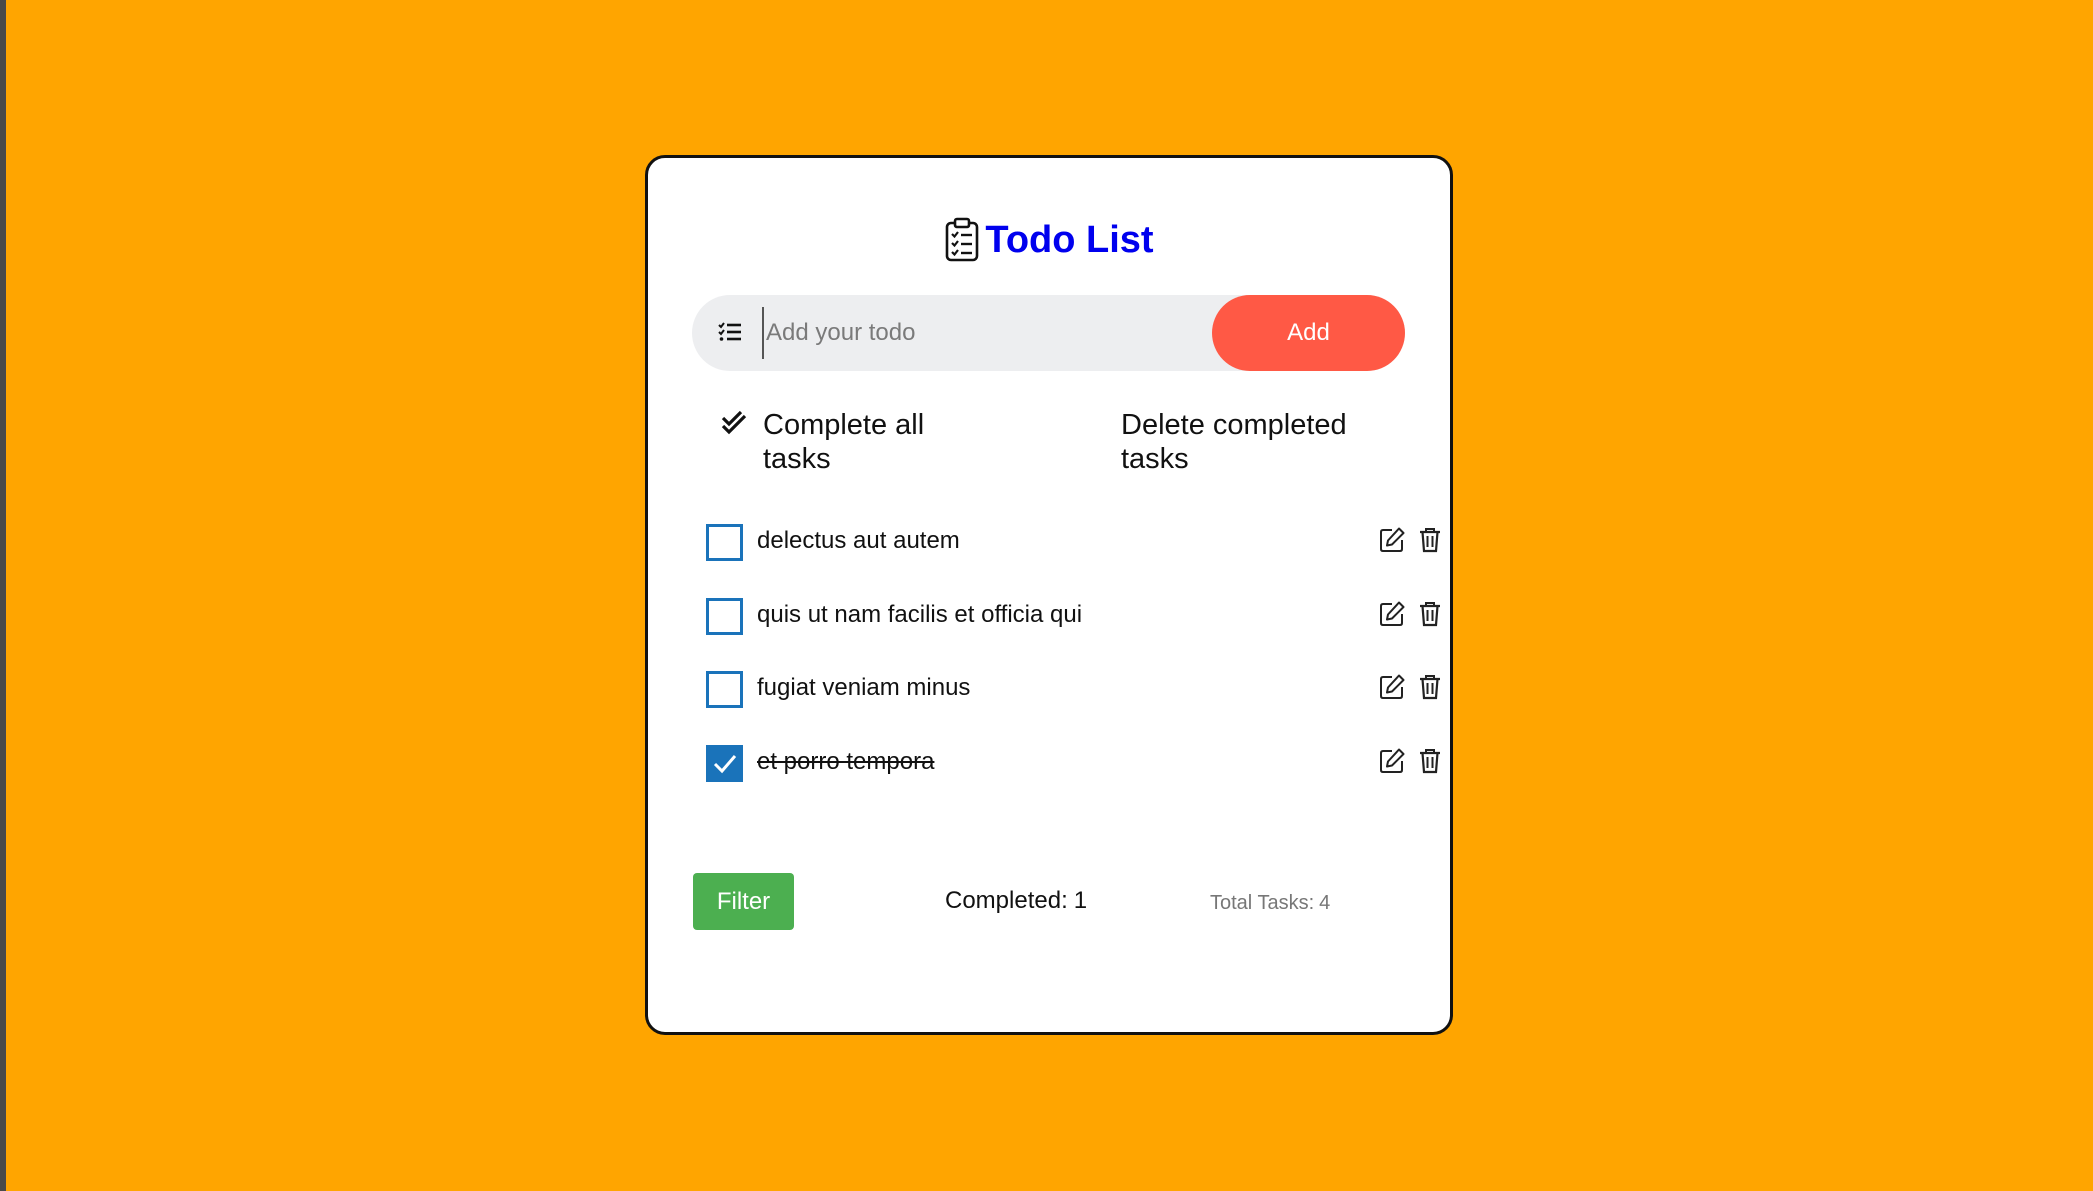 The image size is (2093, 1191). What do you see at coordinates (1308, 333) in the screenshot?
I see `add-button: Add` at bounding box center [1308, 333].